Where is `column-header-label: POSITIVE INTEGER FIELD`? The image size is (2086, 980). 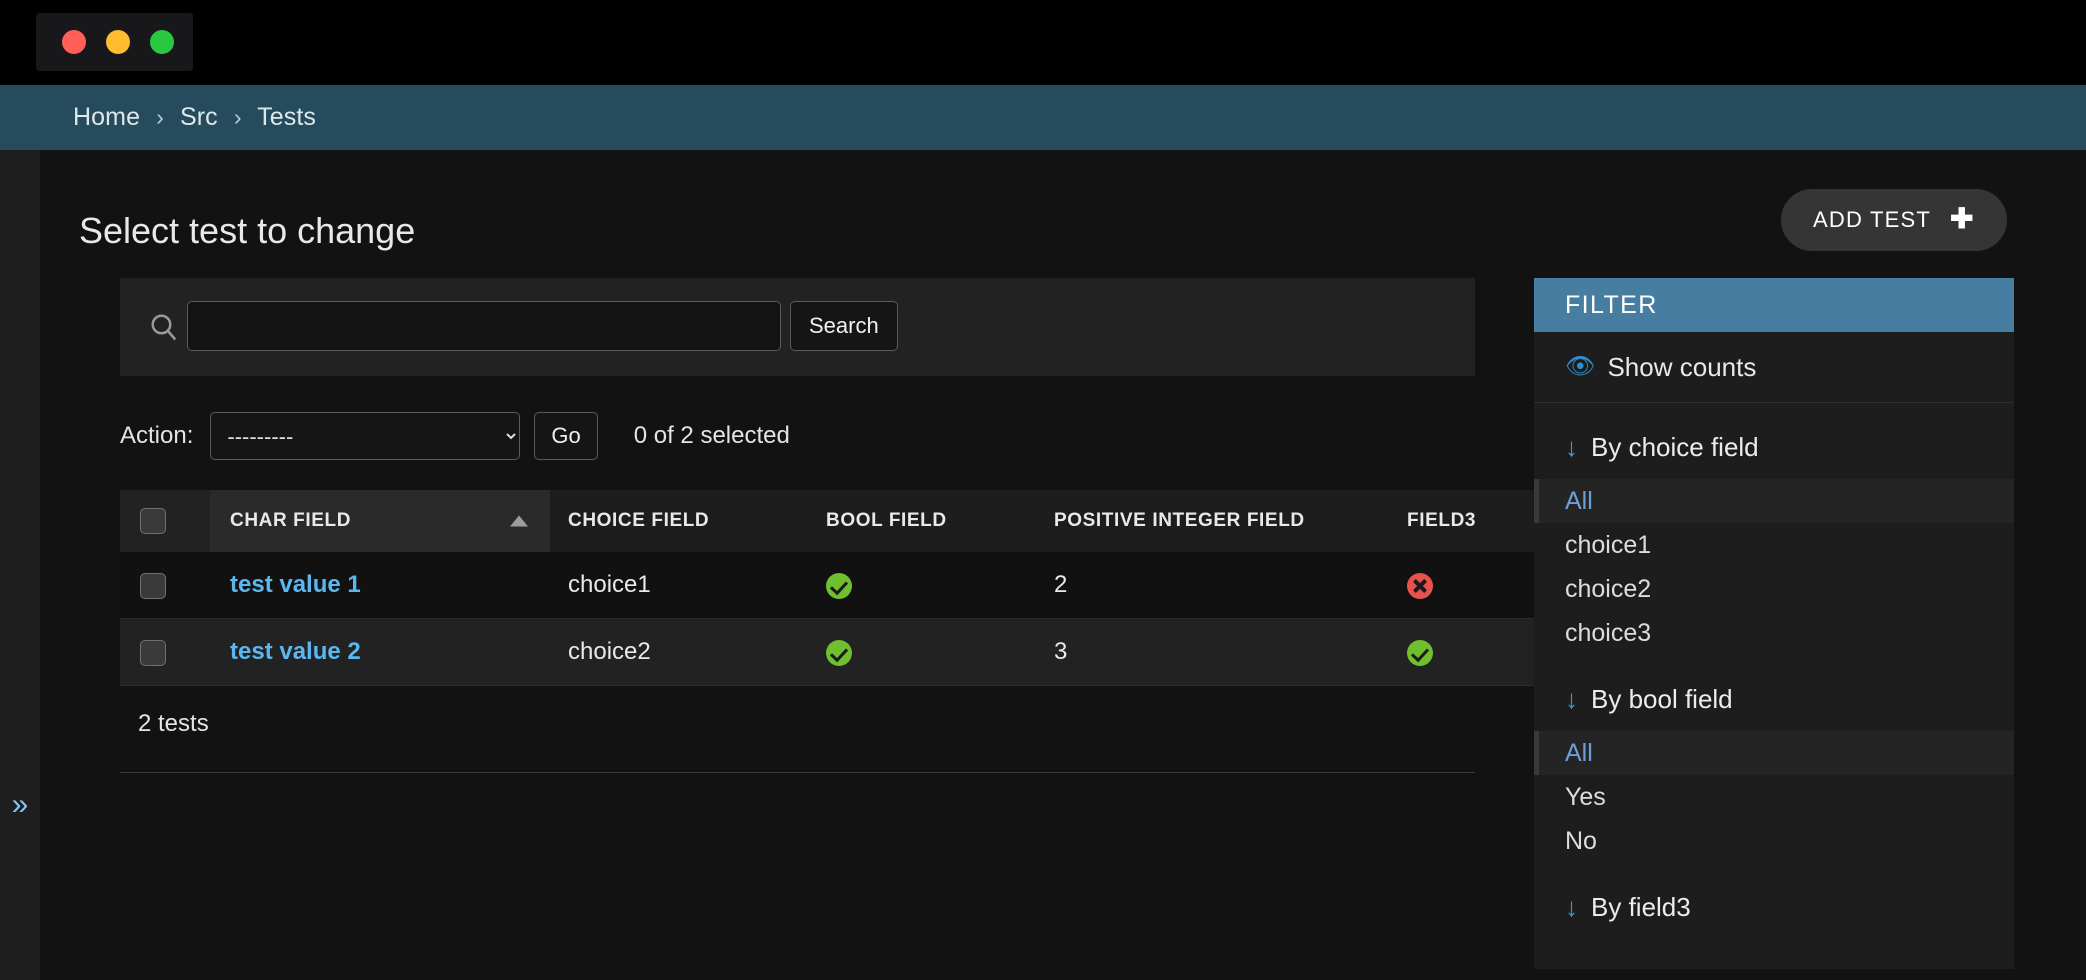 column-header-label: POSITIVE INTEGER FIELD is located at coordinates (1179, 520).